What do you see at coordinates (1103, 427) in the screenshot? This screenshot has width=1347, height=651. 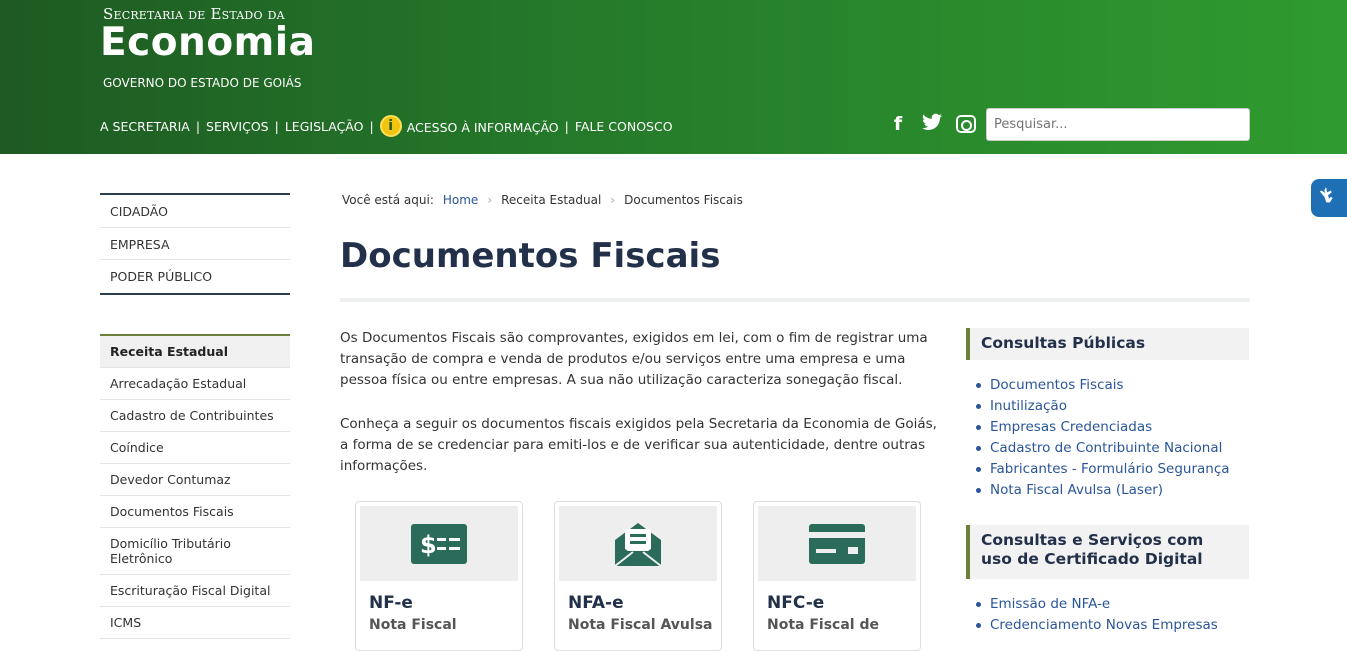 I see `link-empresas-credenciadas: Empresas Credenciadas` at bounding box center [1103, 427].